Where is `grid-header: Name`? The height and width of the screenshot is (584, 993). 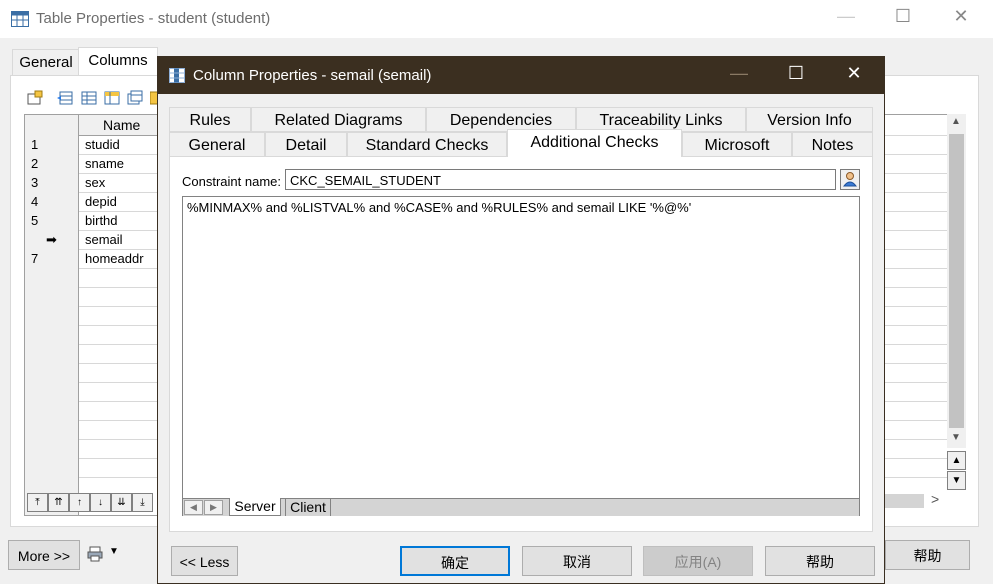
grid-header: Name is located at coordinates (92, 125).